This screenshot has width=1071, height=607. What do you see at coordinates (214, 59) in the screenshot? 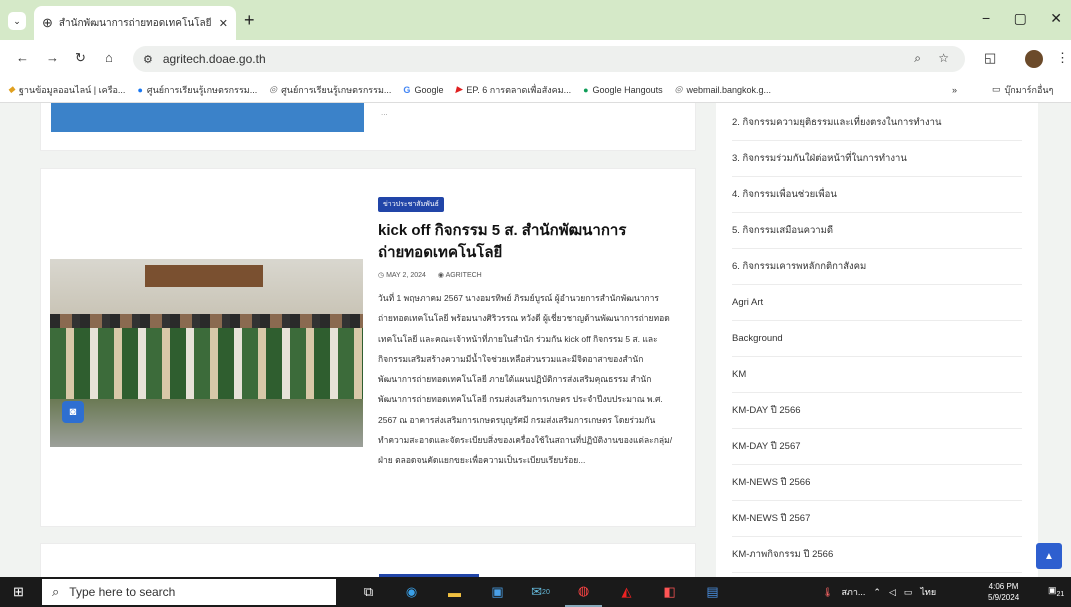
I see `url-text: agritech.doae.go.th` at bounding box center [214, 59].